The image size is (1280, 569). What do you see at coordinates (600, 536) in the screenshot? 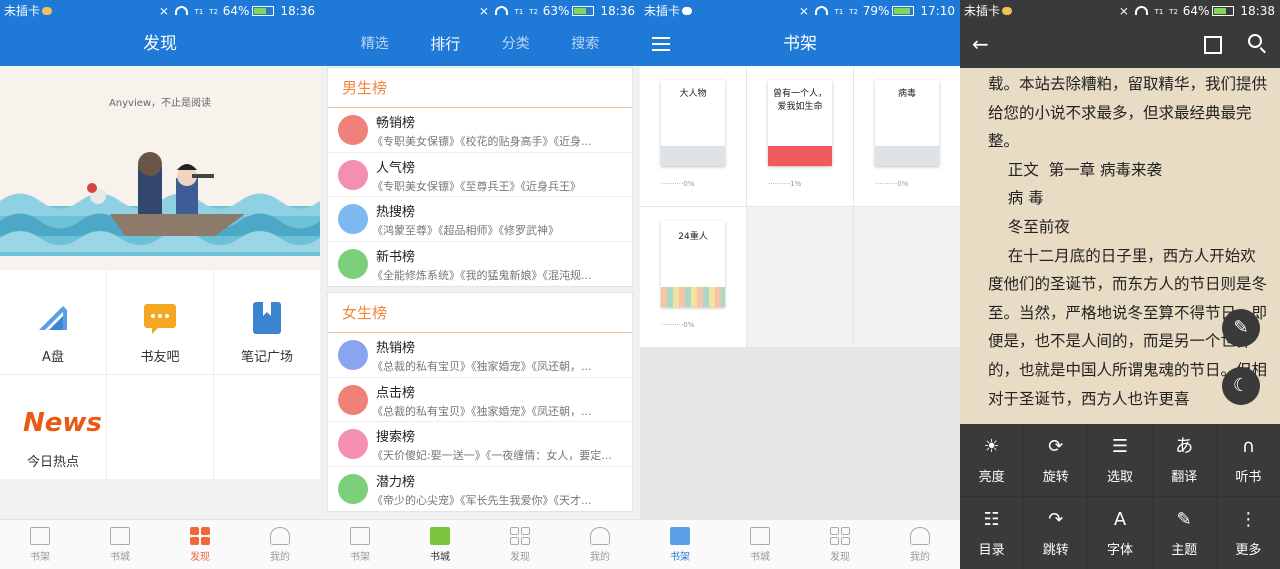
I see `person-icon` at bounding box center [600, 536].